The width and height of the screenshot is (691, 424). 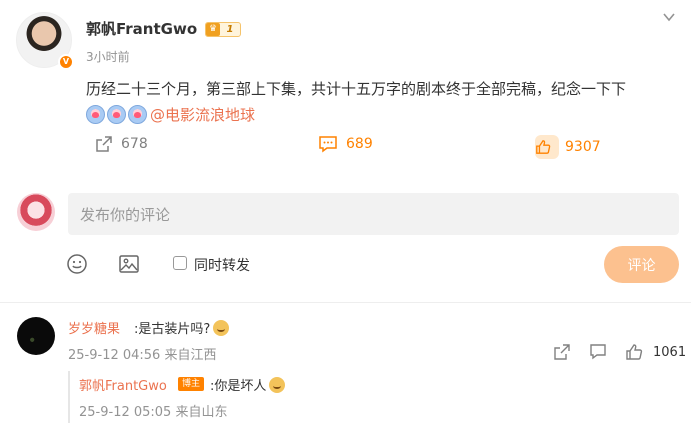 I want to click on reply-text-body: :你是坏人, so click(x=238, y=386).